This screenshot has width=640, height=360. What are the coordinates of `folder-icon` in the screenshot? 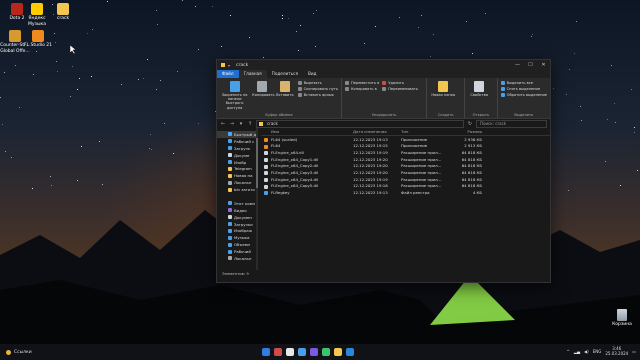 It's located at (223, 65).